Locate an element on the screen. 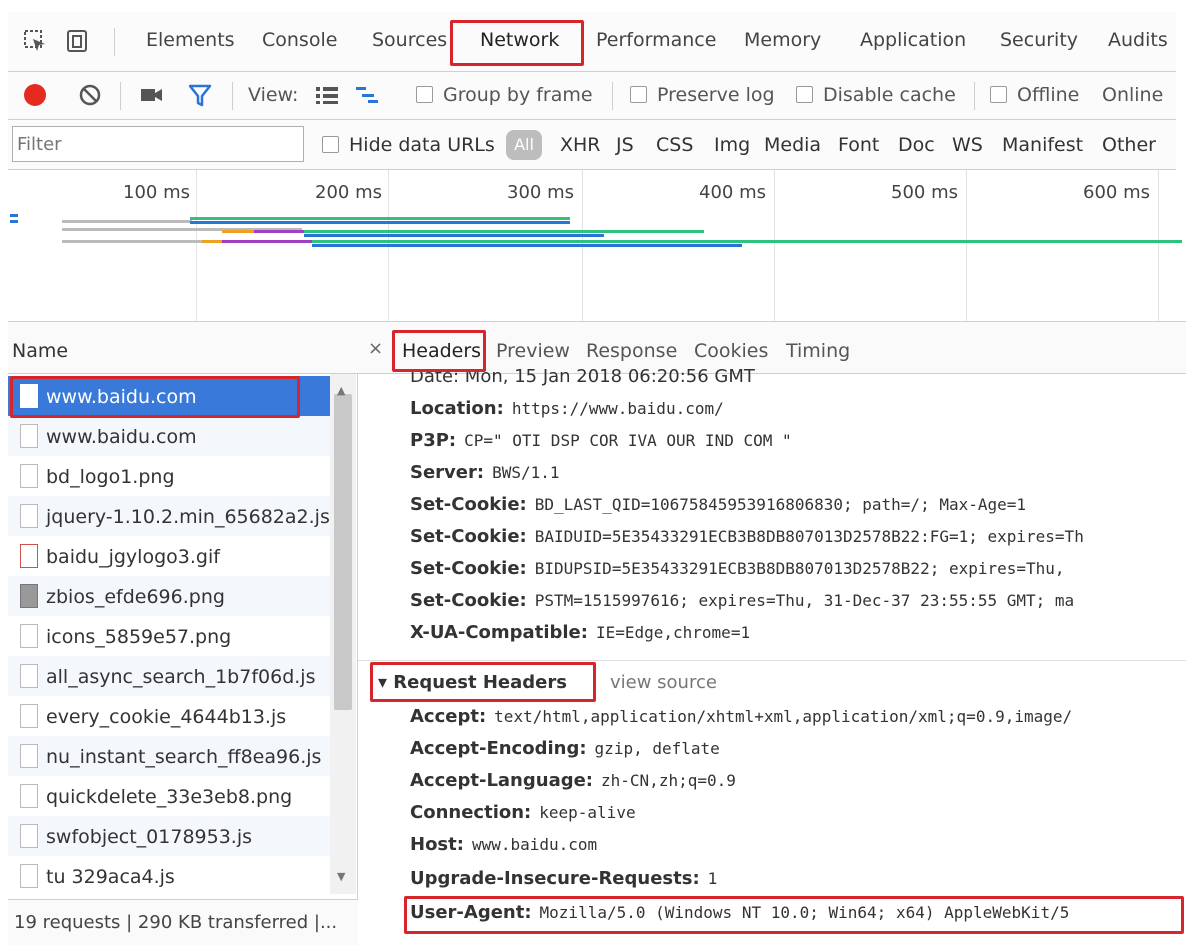 This screenshot has width=1186, height=945. request-row: nu_instant_search_ff8ea96.js is located at coordinates (169, 756).